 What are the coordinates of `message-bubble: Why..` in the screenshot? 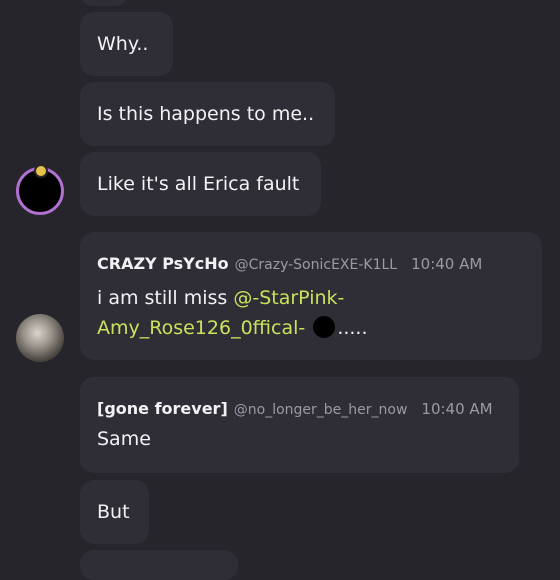 It's located at (126, 44).